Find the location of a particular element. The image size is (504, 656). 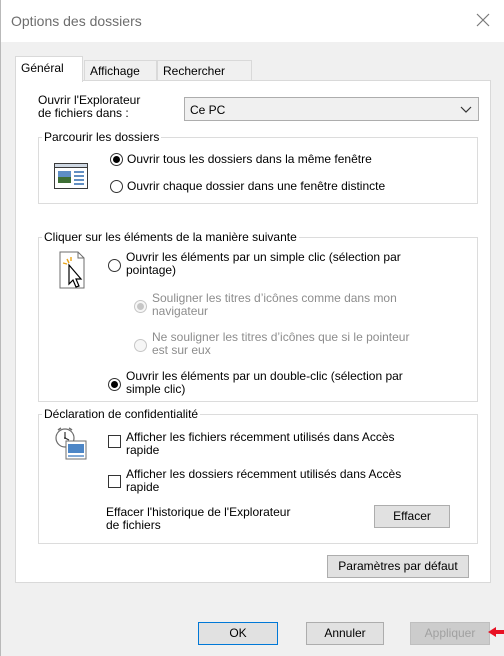

open-explorer-label: Ouvrir l'Explorateur de fichiers dans : is located at coordinates (89, 107).